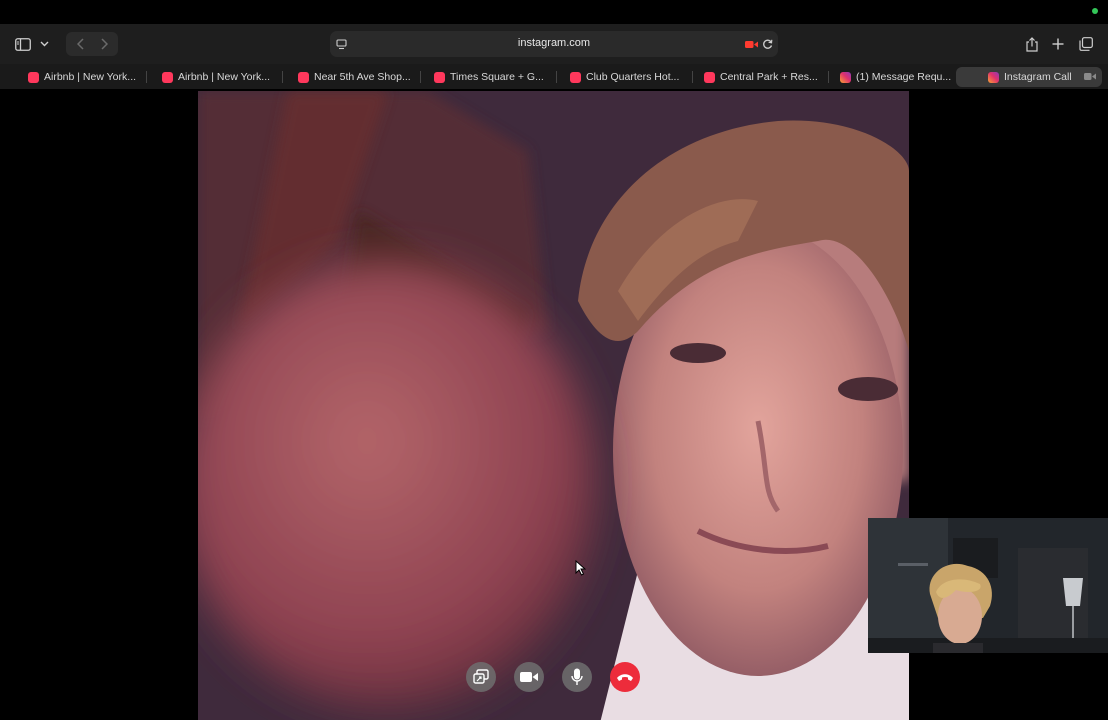  I want to click on end-call-button, so click(625, 677).